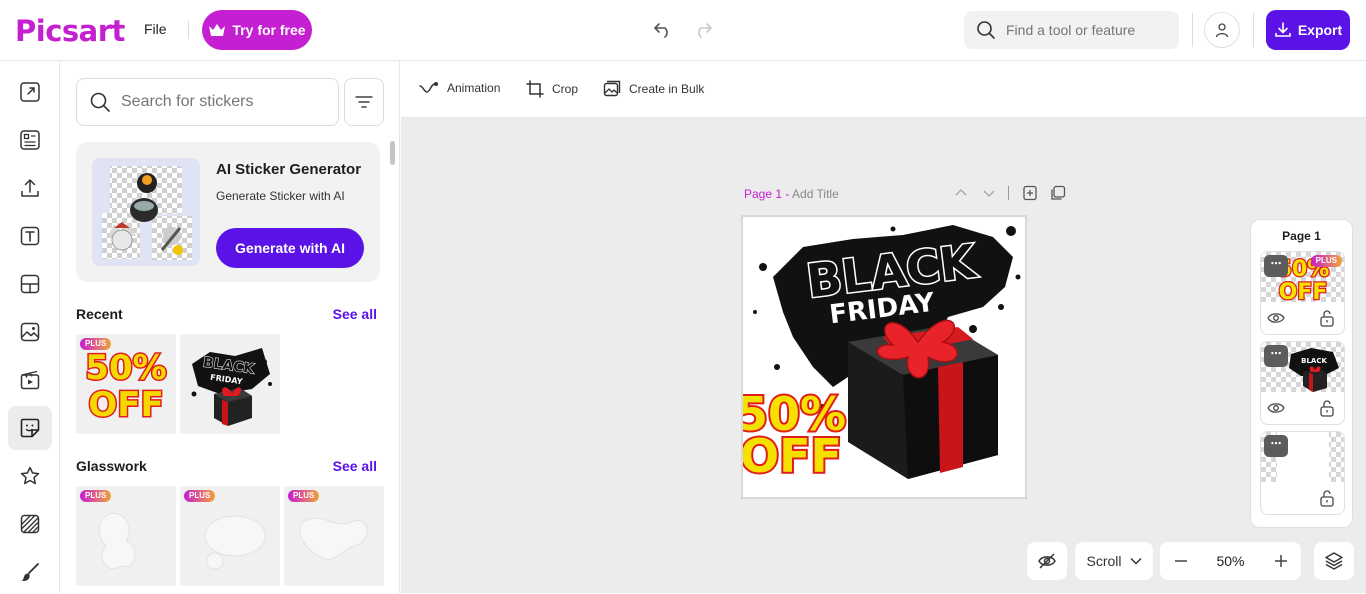  I want to click on duplicate-page-button, so click(1058, 193).